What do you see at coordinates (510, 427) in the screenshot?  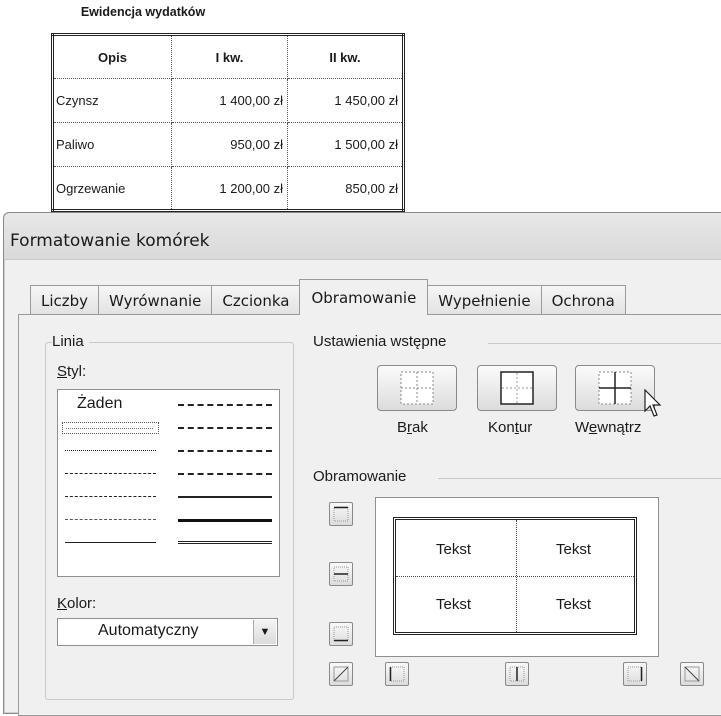 I see `preset-outline-label: Kontur` at bounding box center [510, 427].